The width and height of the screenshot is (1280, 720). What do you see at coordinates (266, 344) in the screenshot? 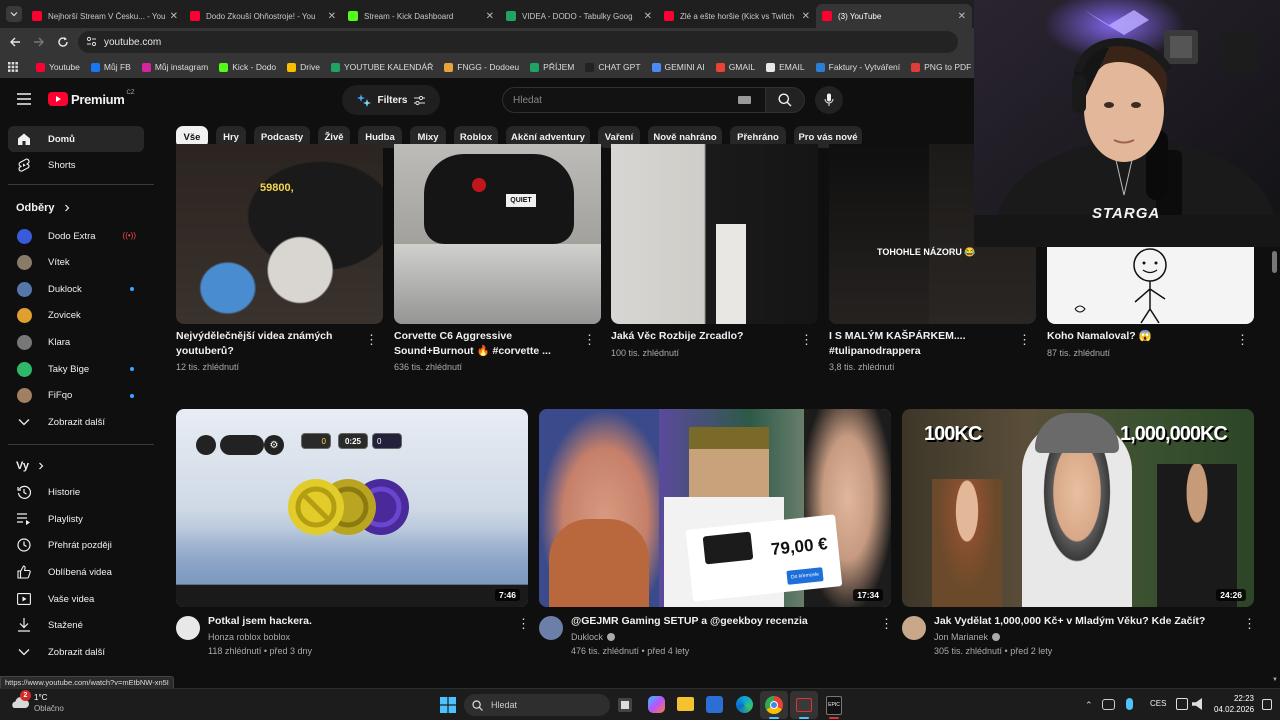
I see `video-title: Nejvýdělečnější videa známých youtuberů?` at bounding box center [266, 344].